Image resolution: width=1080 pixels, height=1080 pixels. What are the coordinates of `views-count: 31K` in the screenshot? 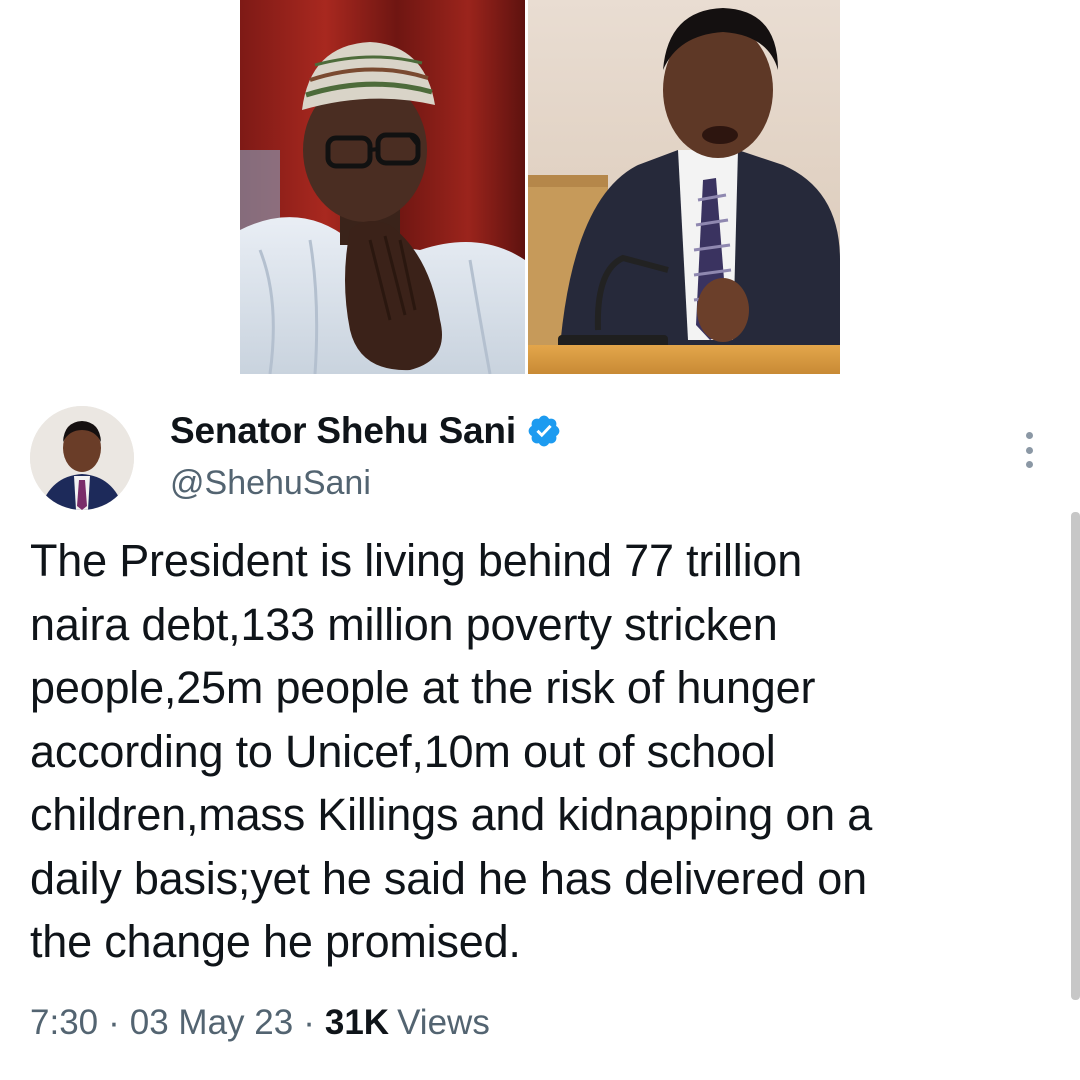 It's located at (357, 1023).